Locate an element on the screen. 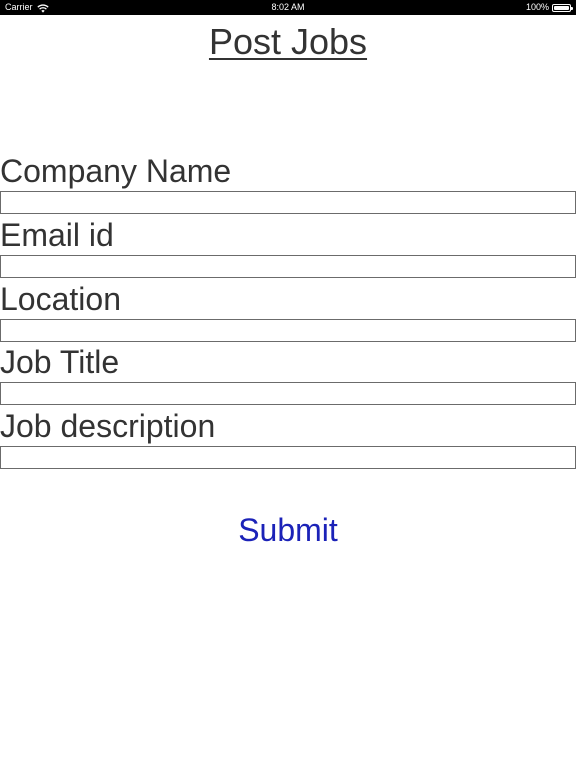  location-label: Location is located at coordinates (60, 299).